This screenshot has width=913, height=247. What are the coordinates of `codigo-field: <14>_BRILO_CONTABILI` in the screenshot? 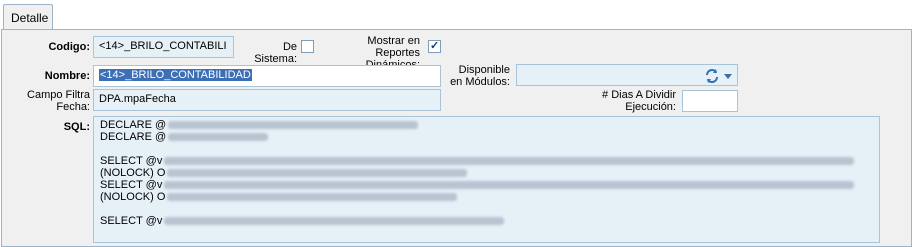 It's located at (163, 47).